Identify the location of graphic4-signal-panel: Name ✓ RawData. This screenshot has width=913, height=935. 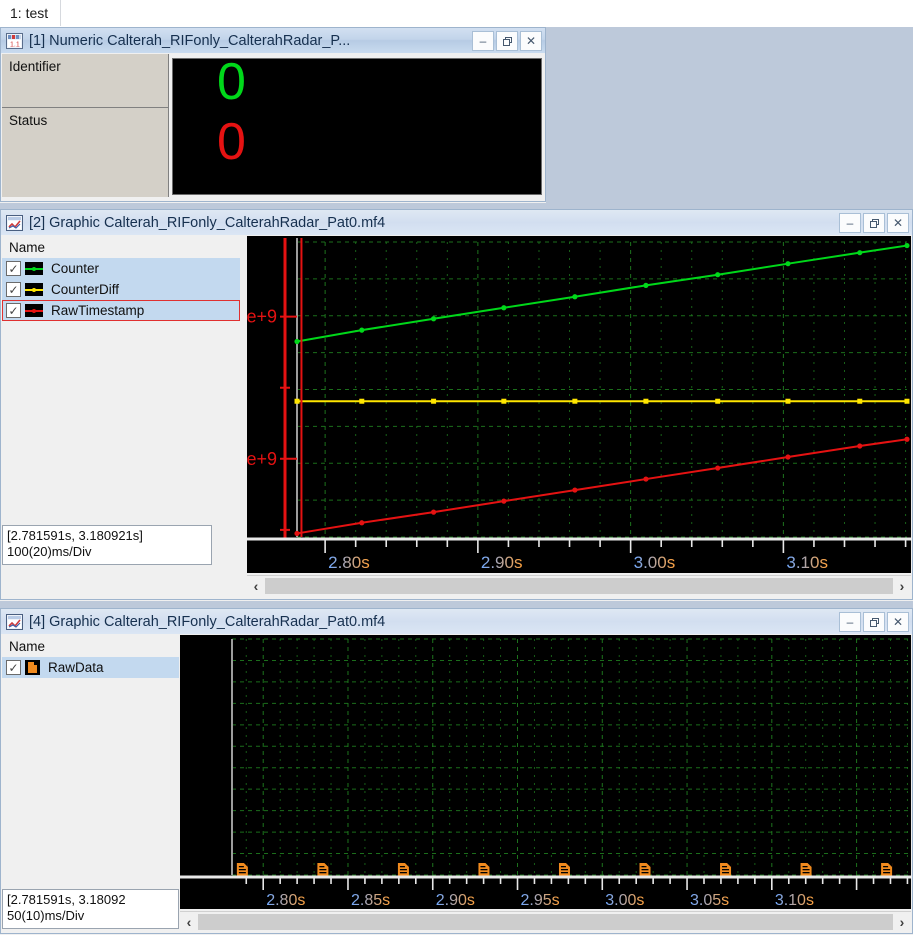
(90, 783).